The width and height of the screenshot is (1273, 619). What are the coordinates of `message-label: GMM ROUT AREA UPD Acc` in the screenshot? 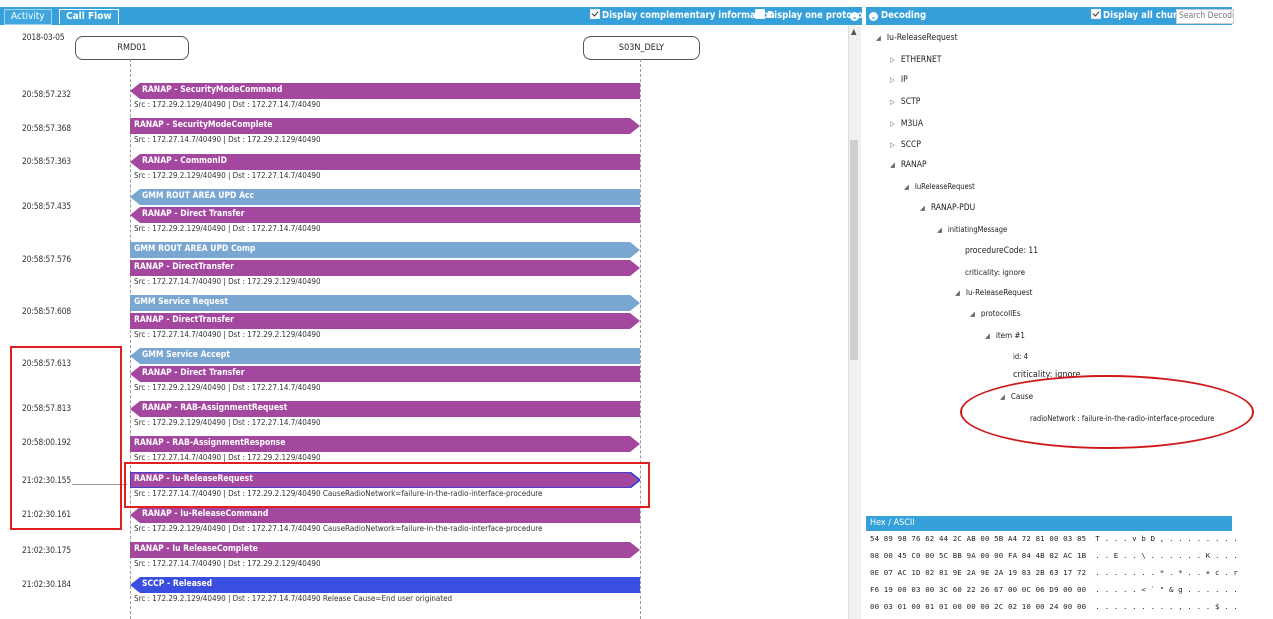 It's located at (198, 196).